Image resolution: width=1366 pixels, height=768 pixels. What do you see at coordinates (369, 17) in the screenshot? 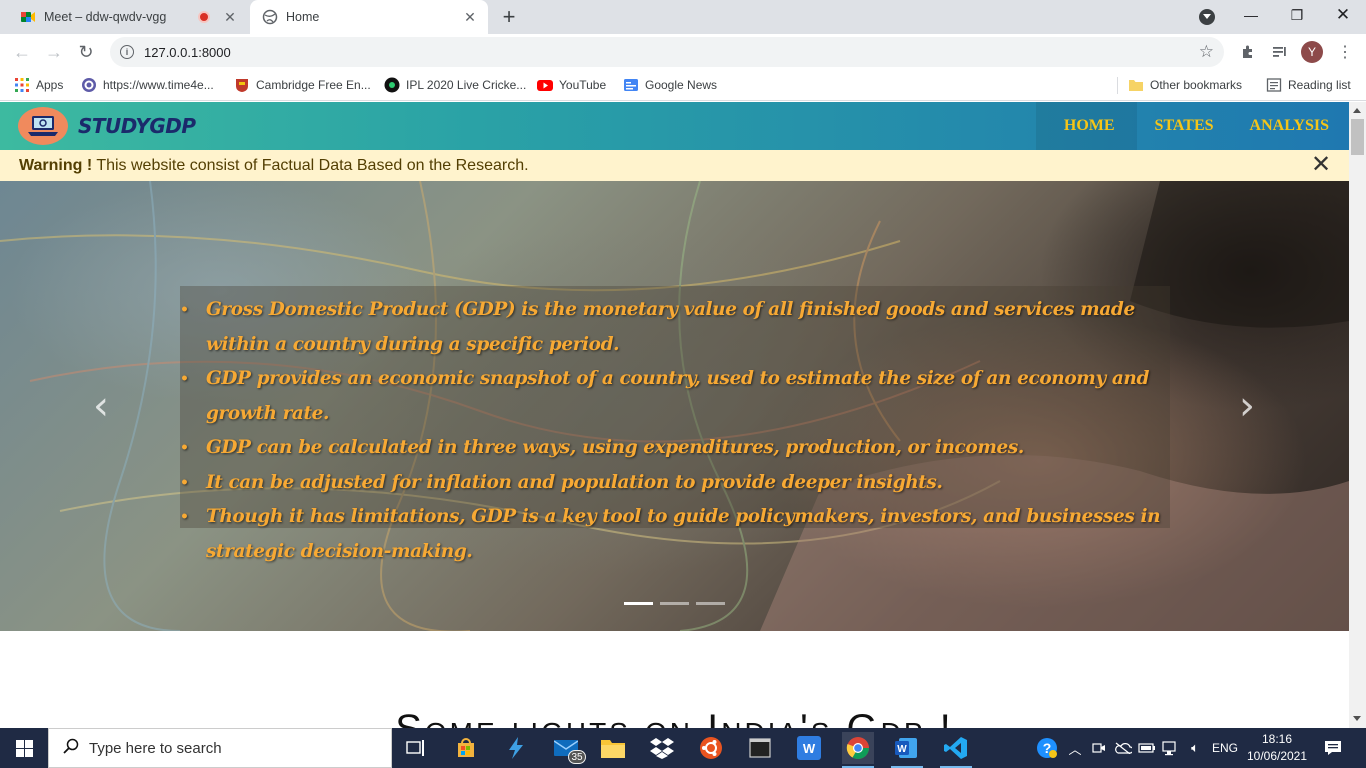
I see `tab-home: Home ✕` at bounding box center [369, 17].